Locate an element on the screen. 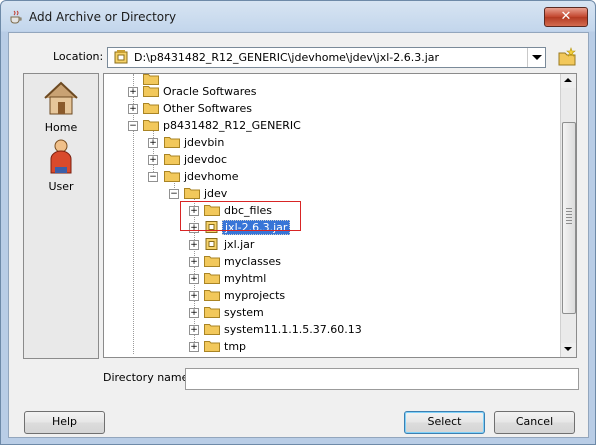 The height and width of the screenshot is (445, 596). arrow-down-icon is located at coordinates (568, 349).